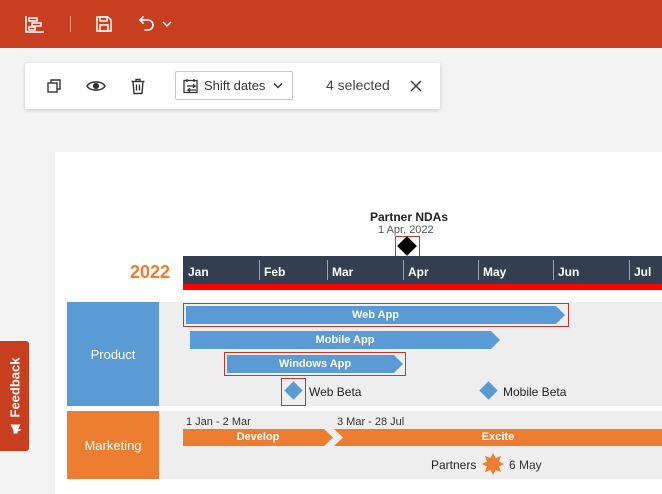  Describe the element at coordinates (454, 465) in the screenshot. I see `milestone-label: Partners` at that location.